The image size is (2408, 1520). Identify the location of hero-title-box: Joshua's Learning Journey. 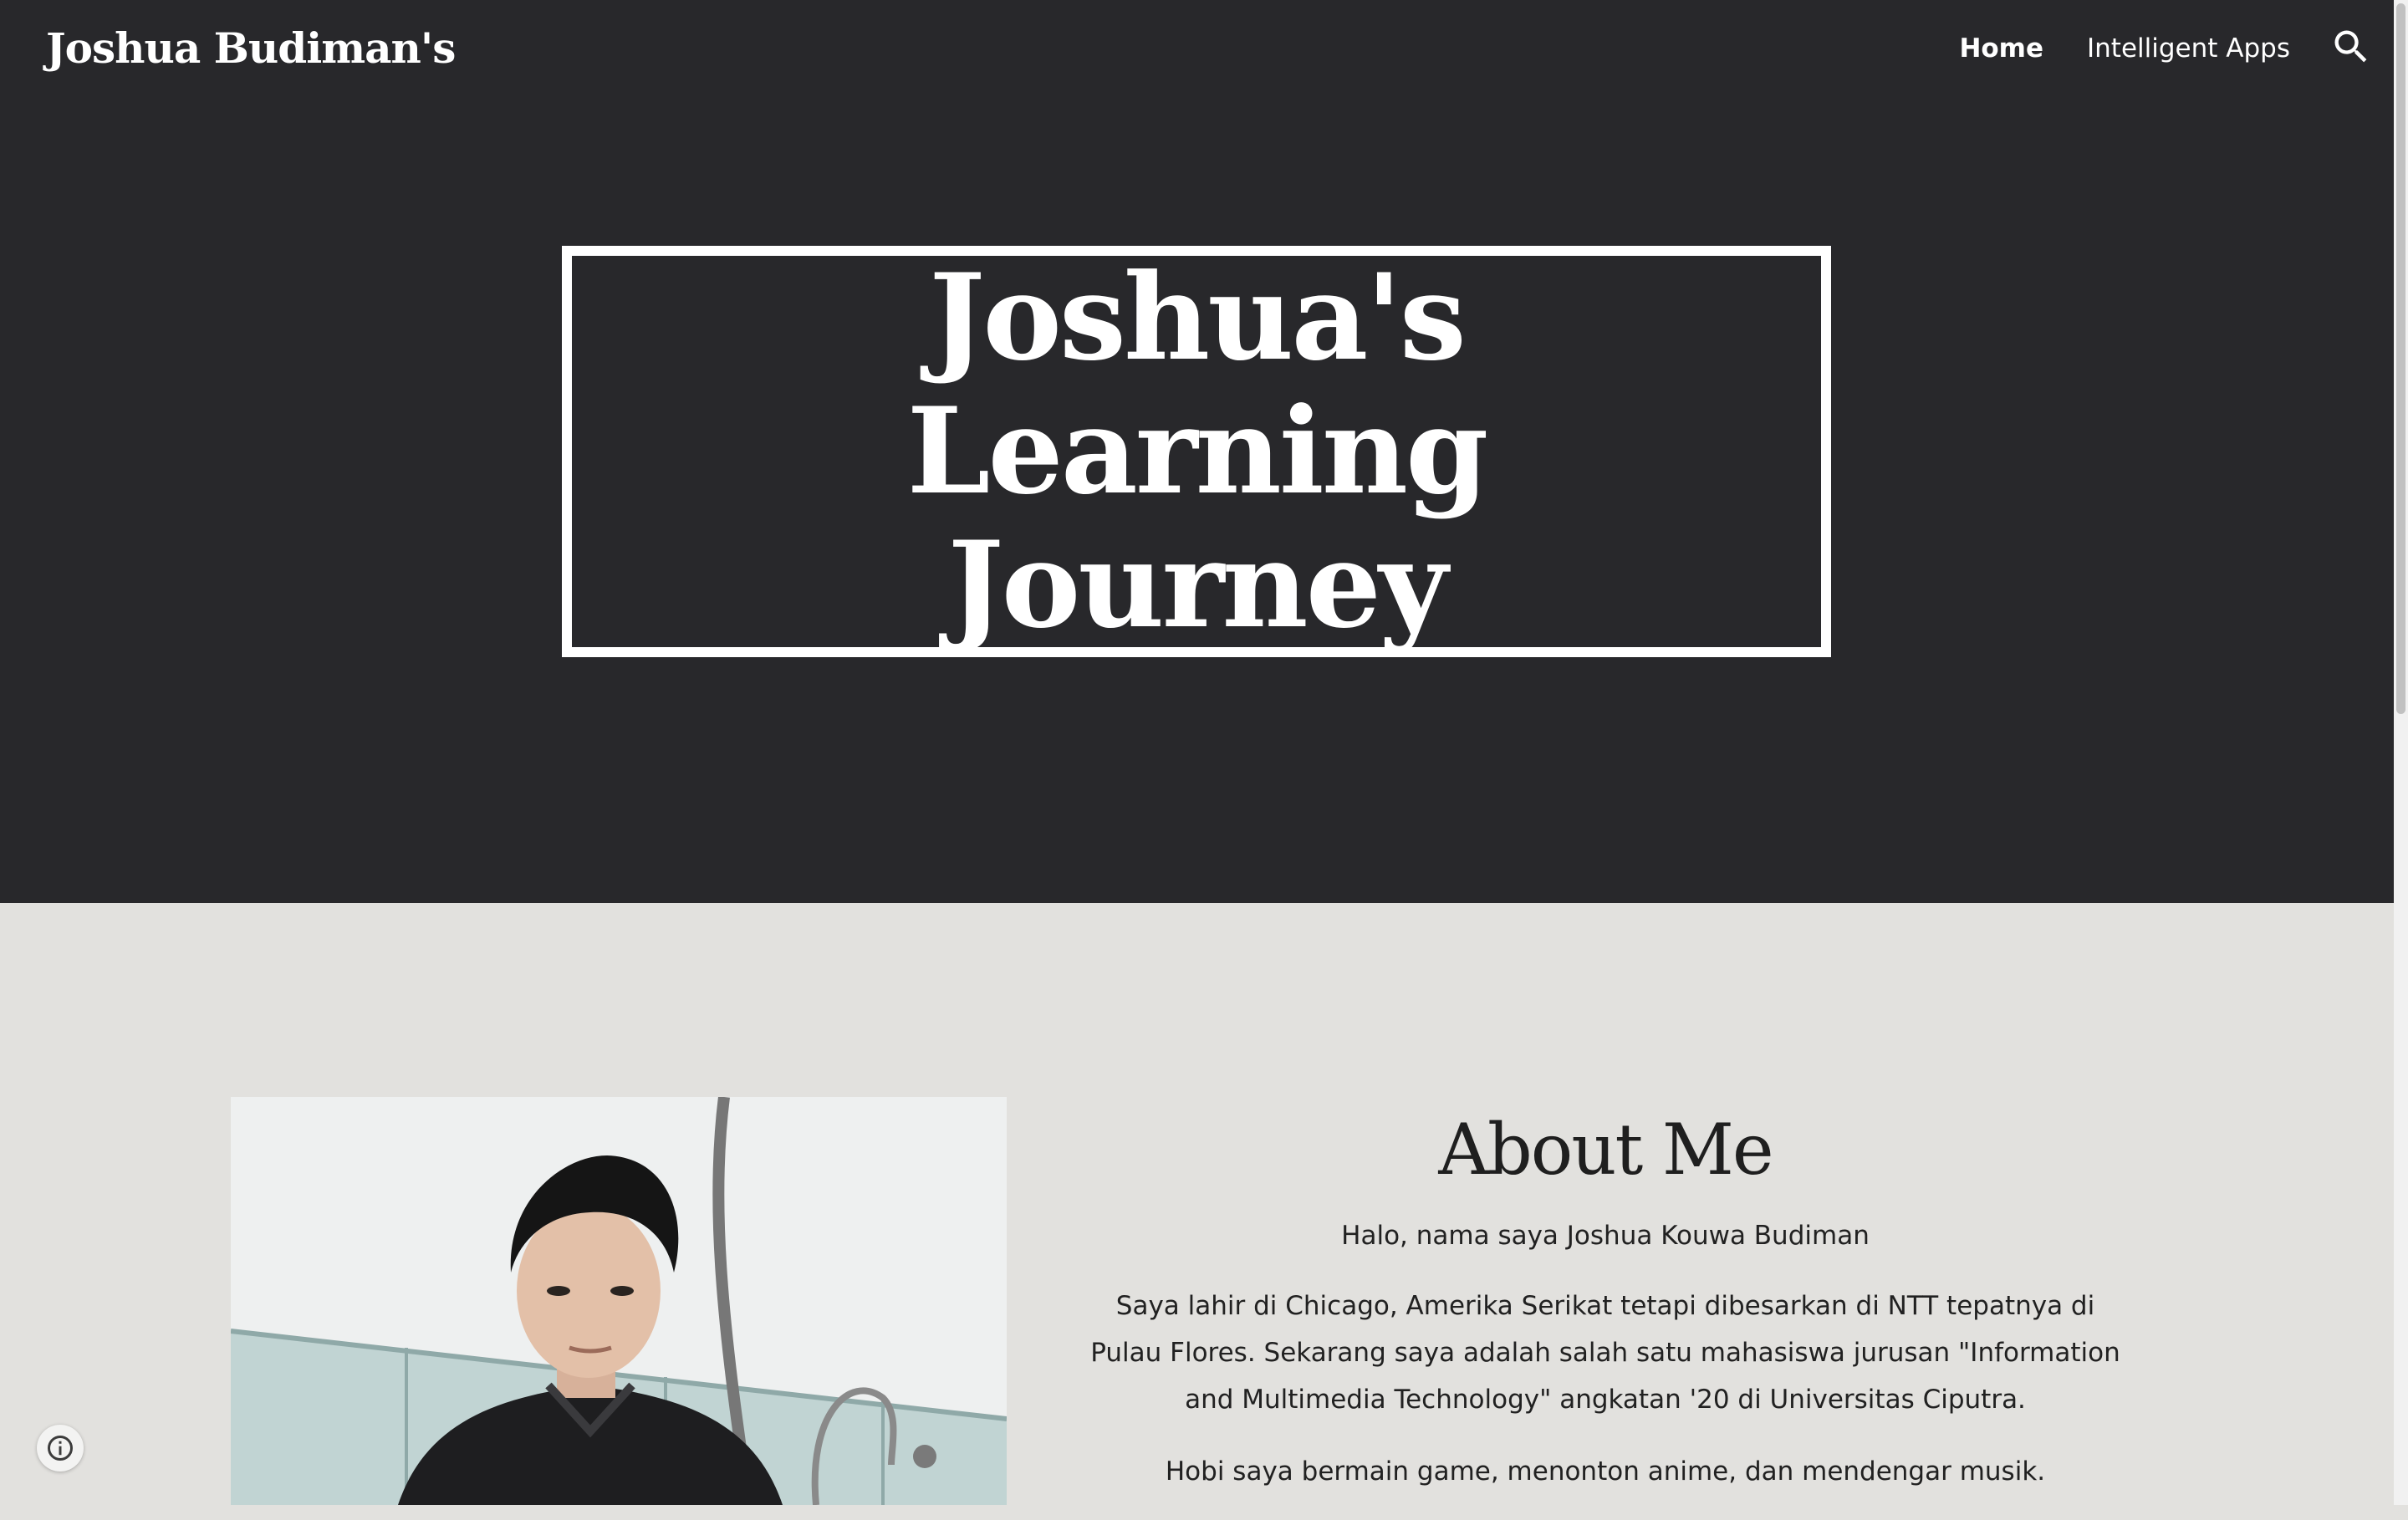
(1196, 452).